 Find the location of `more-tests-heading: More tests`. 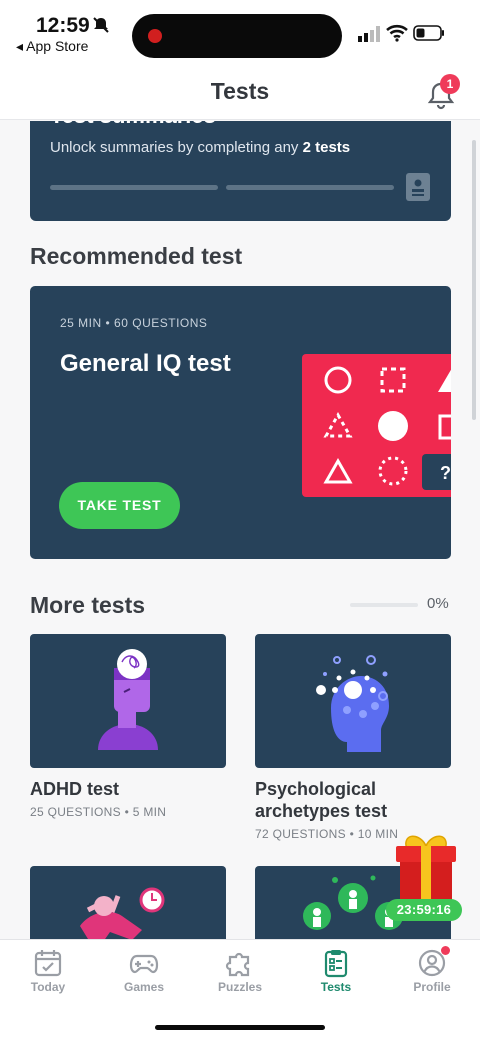

more-tests-heading: More tests is located at coordinates (88, 605).